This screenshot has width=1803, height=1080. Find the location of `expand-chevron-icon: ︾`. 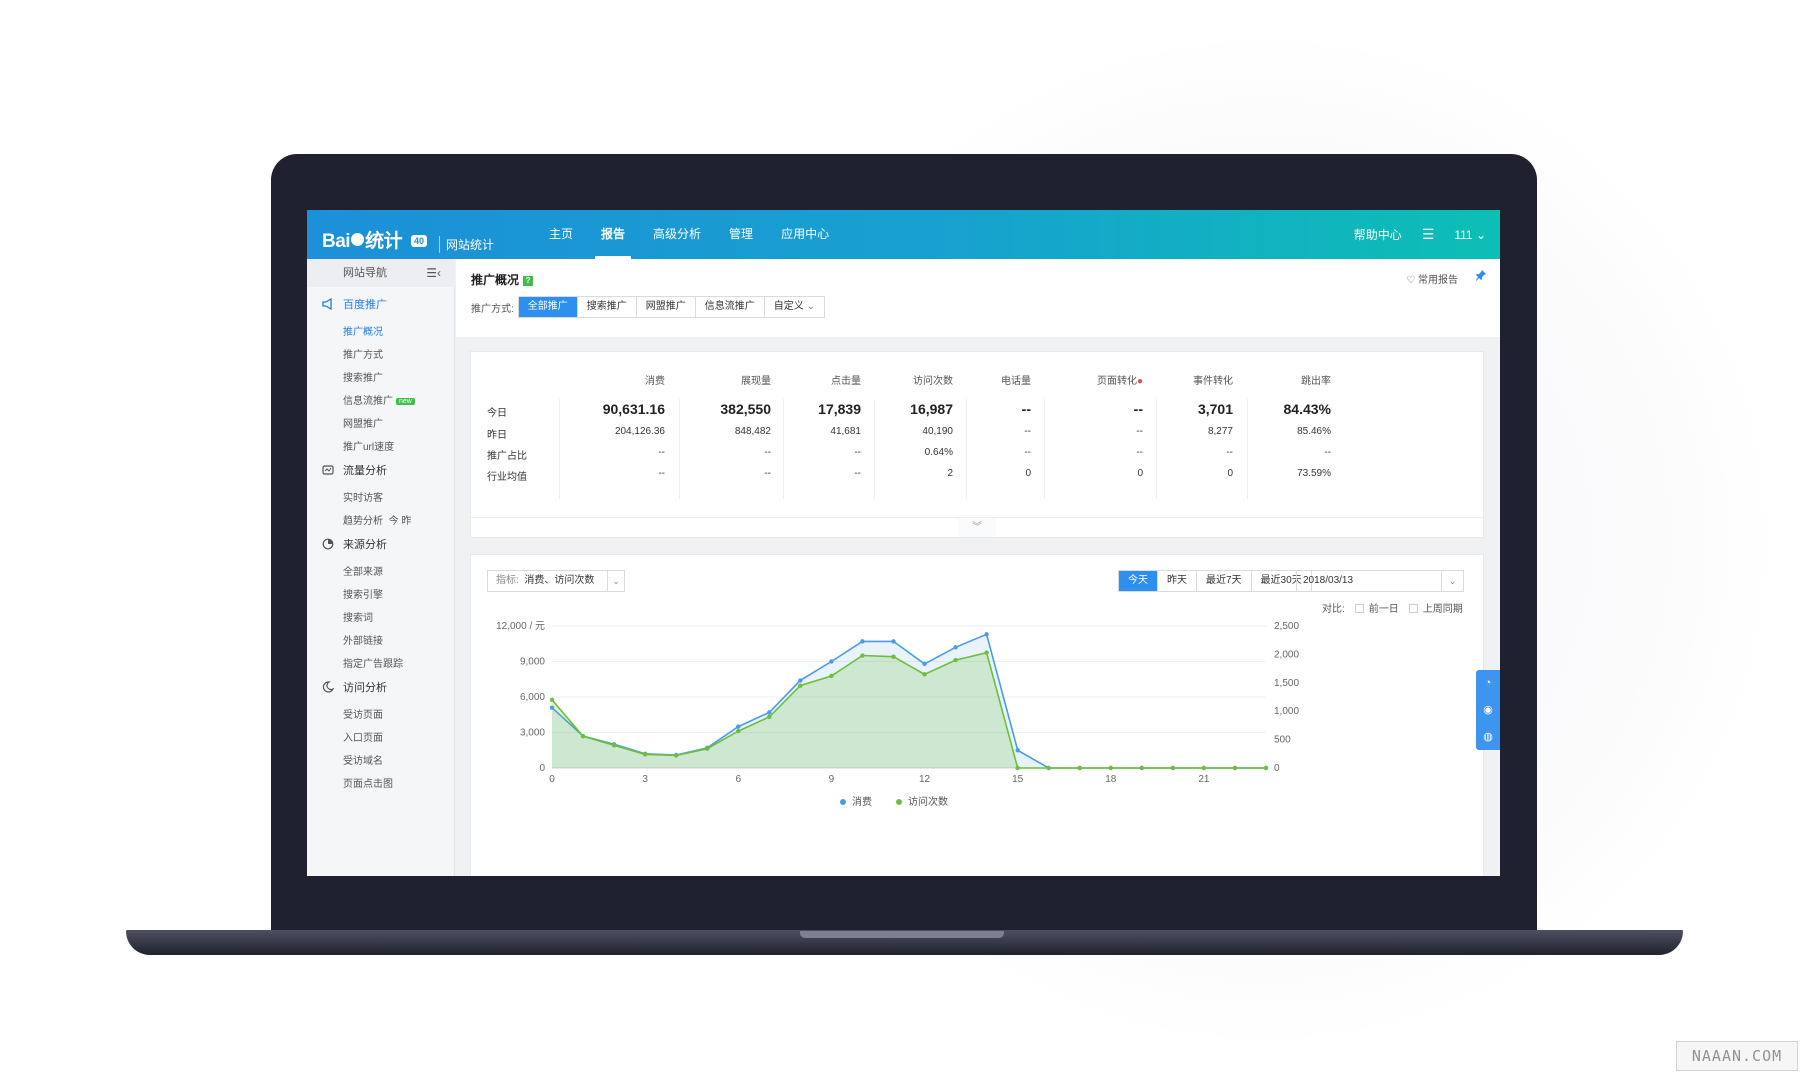

expand-chevron-icon: ︾ is located at coordinates (977, 527).